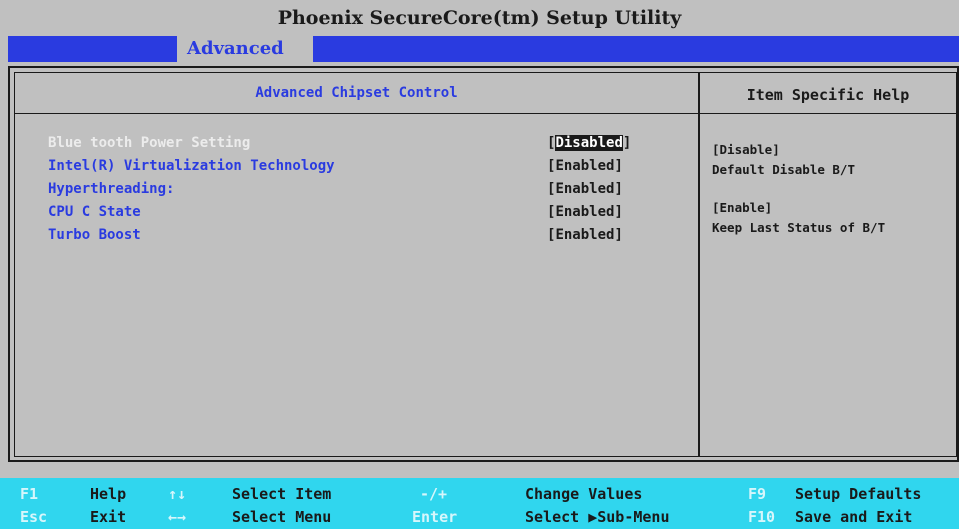  What do you see at coordinates (858, 494) in the screenshot?
I see `setup-defaults-hint: Setup Defaults` at bounding box center [858, 494].